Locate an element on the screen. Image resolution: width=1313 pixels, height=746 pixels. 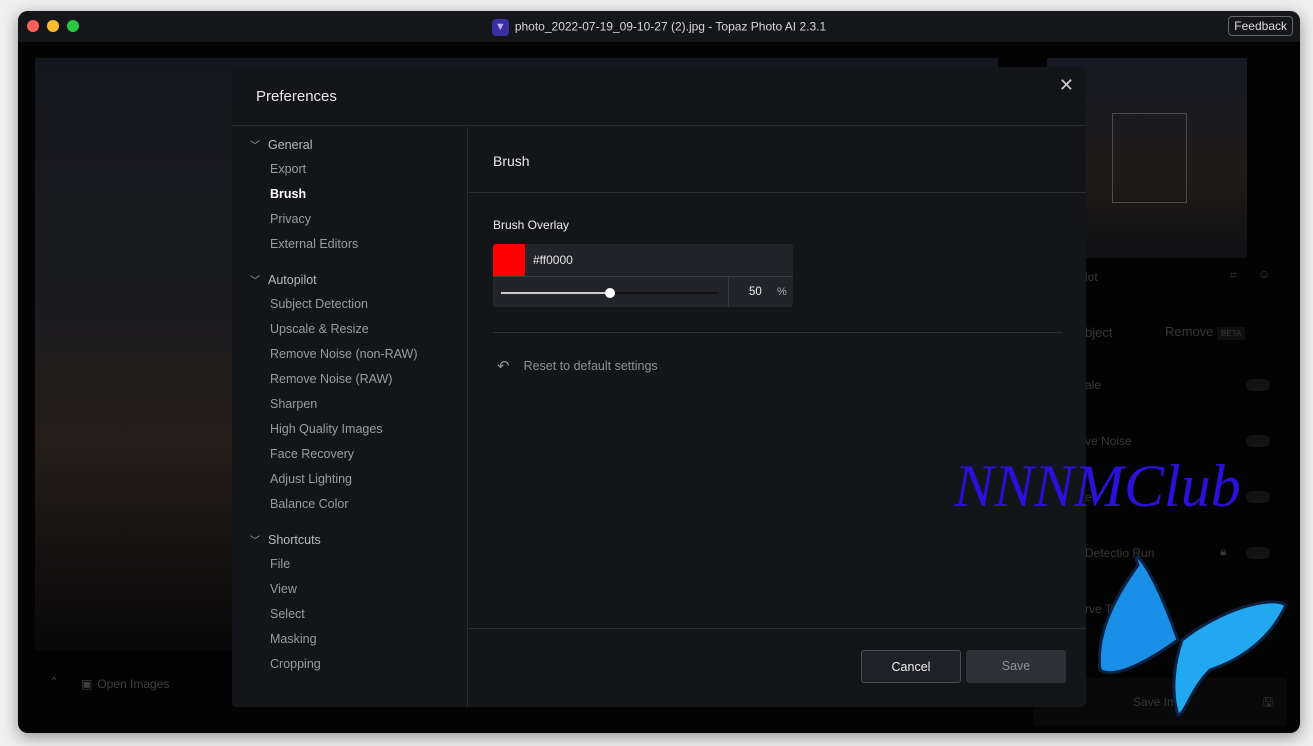
watermark-logo: NNNMClub is located at coordinates (1097, 486).